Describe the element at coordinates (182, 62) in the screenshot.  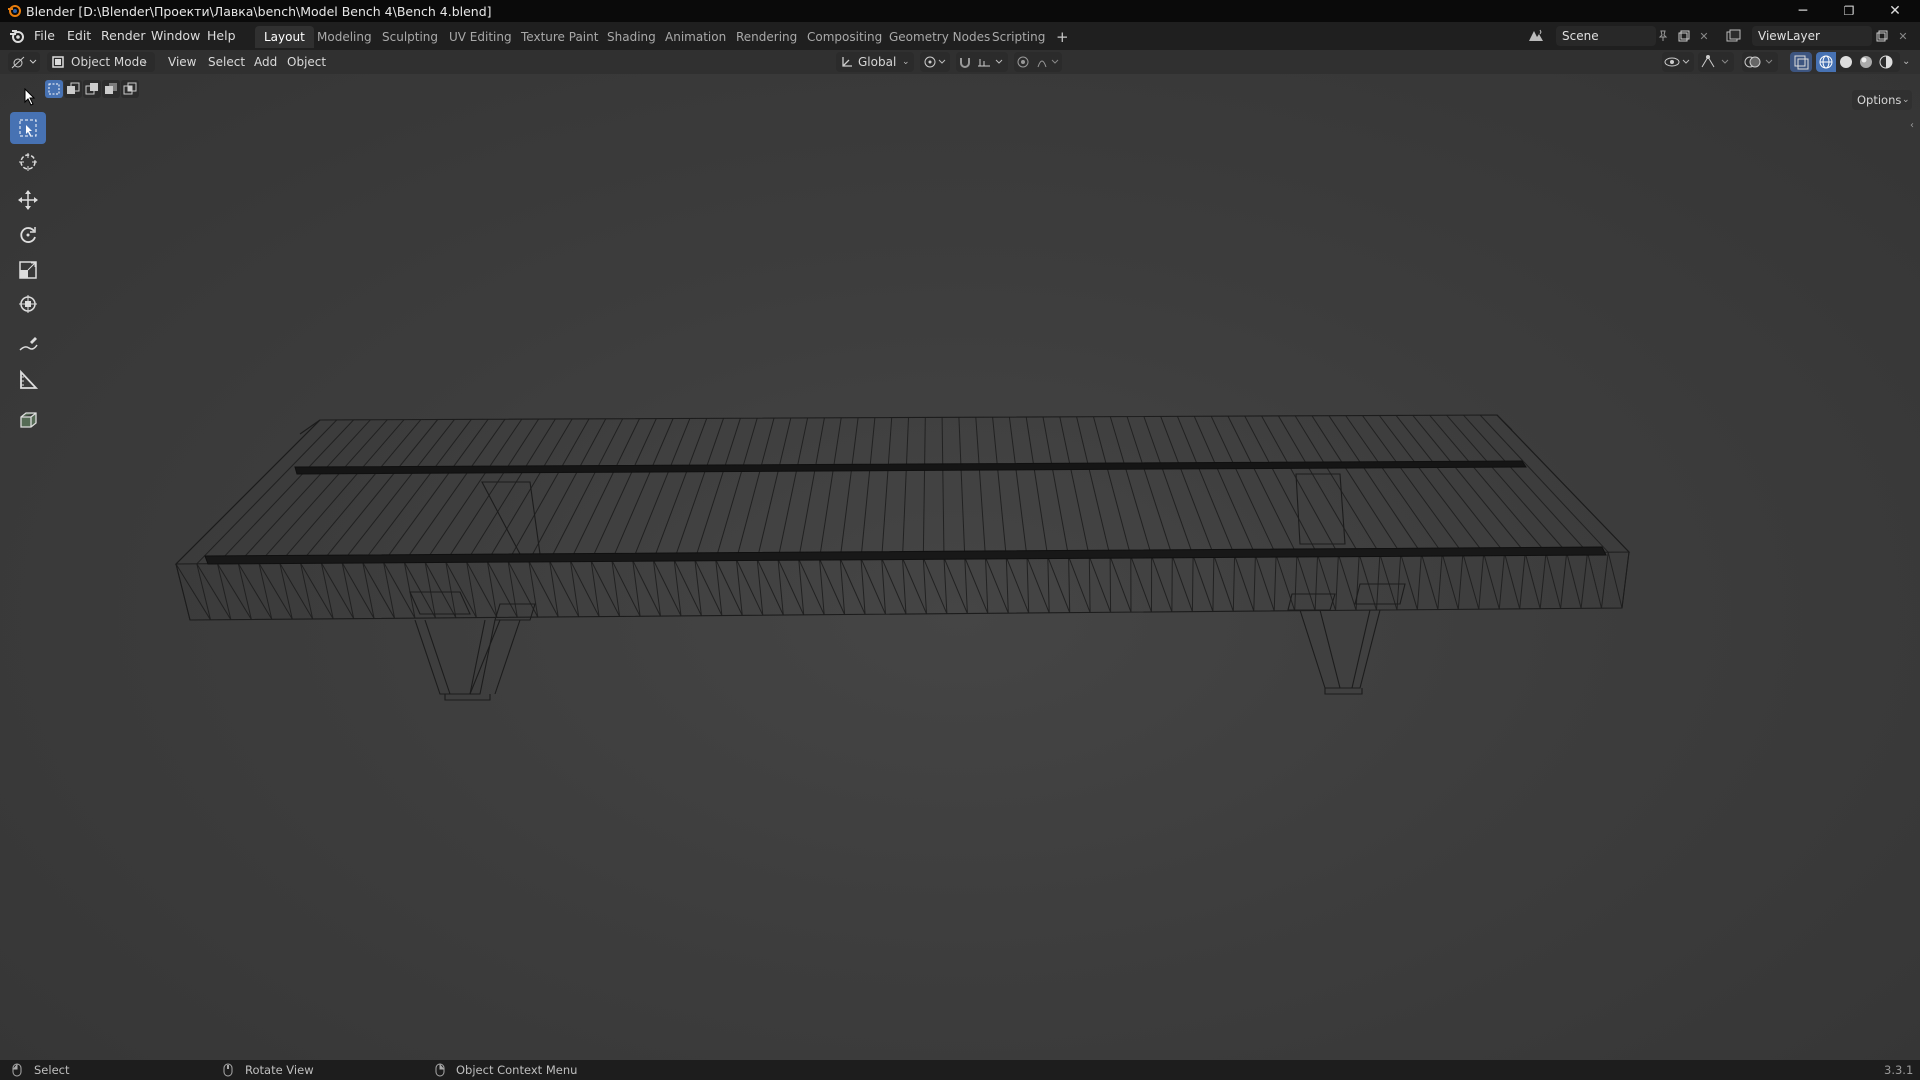
I see `menu-view: View` at that location.